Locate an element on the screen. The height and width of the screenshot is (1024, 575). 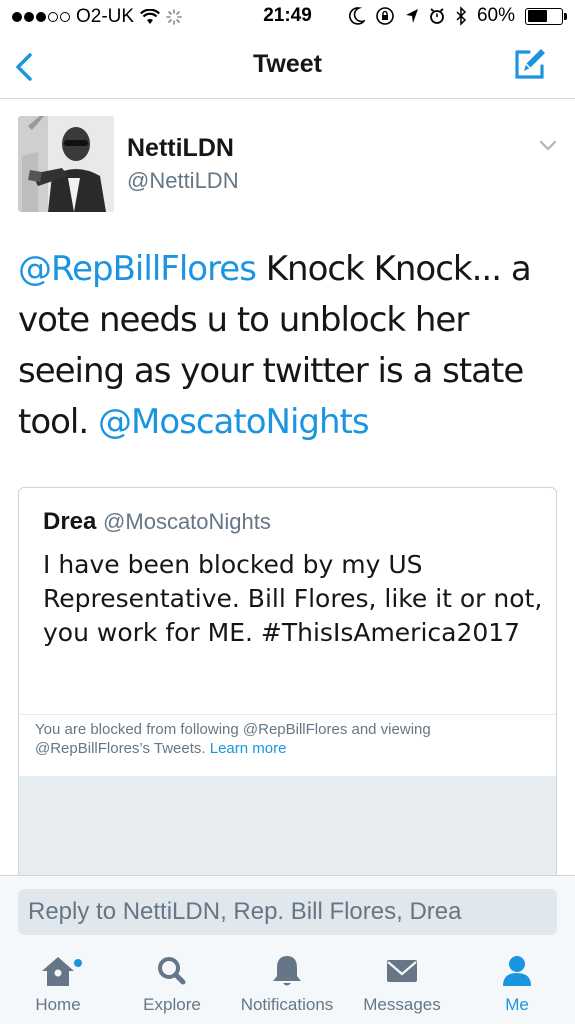
page-title: Tweet is located at coordinates (287, 64).